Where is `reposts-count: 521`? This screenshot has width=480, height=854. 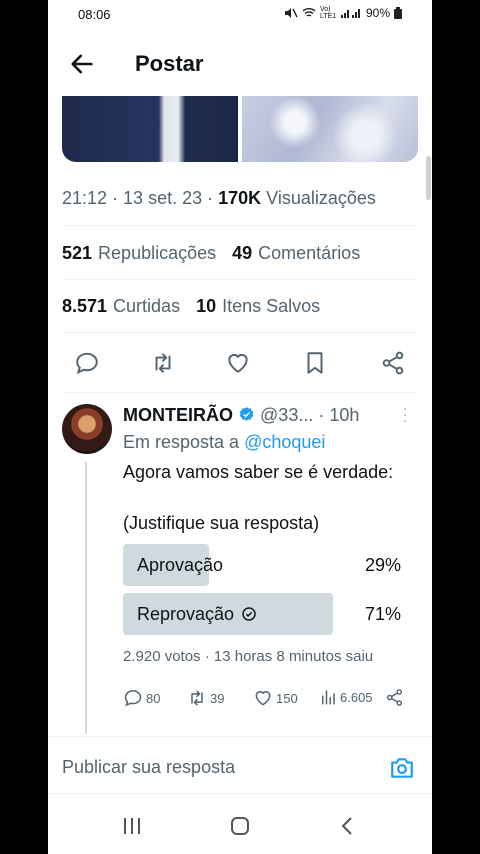
reposts-count: 521 is located at coordinates (77, 253).